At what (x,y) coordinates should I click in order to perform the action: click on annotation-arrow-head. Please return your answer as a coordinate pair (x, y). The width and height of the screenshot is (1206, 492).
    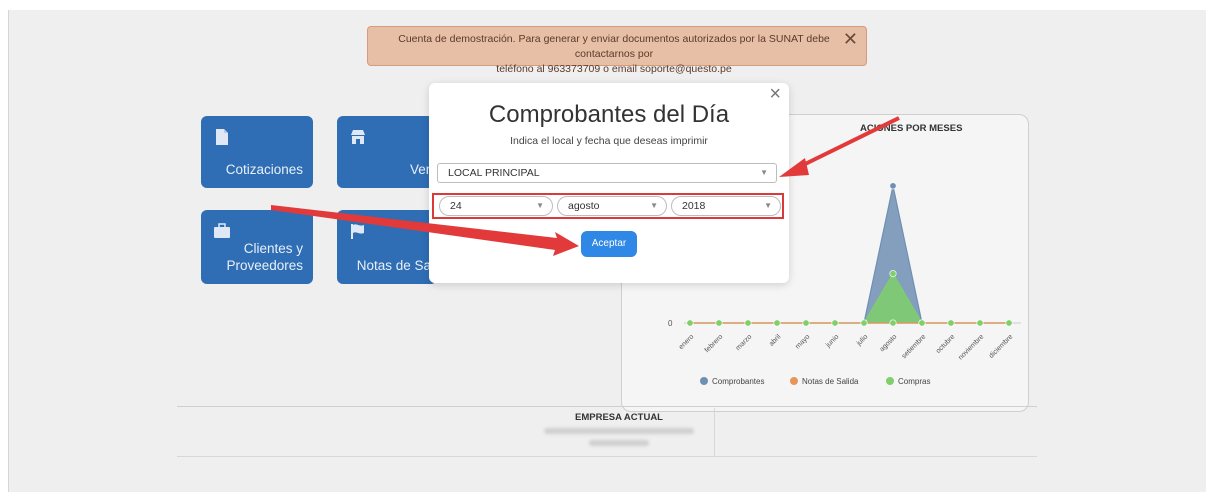
    Looking at the image, I should click on (794, 167).